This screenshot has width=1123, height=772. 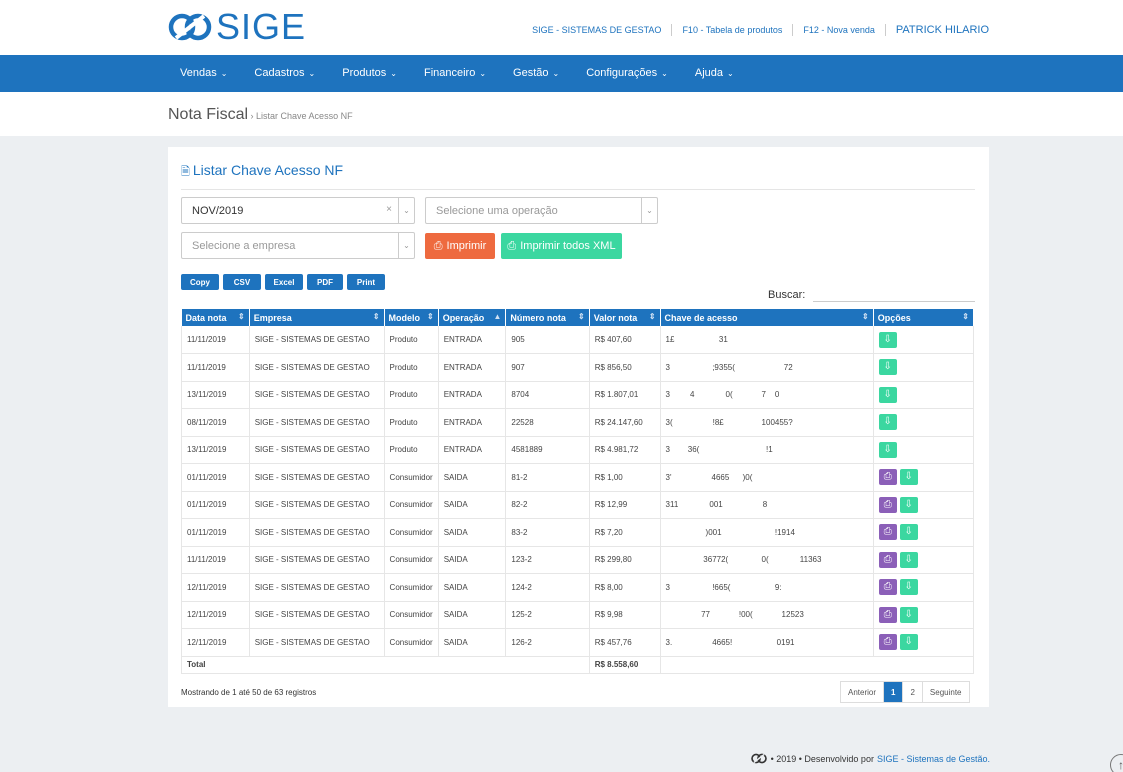 What do you see at coordinates (767, 317) in the screenshot?
I see `col-chave-acesso: Chave de acesso ⇕` at bounding box center [767, 317].